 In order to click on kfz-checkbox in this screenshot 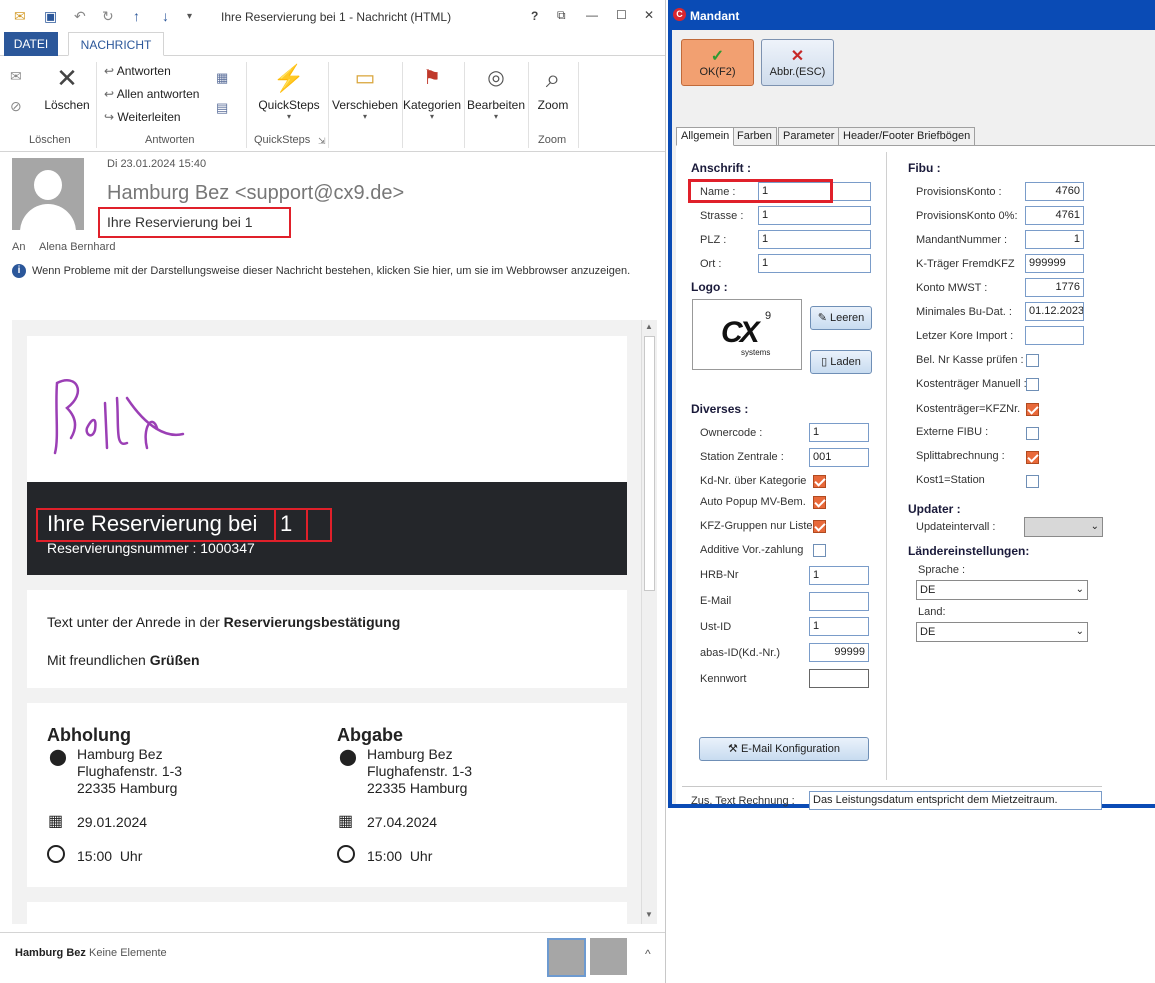, I will do `click(819, 526)`.